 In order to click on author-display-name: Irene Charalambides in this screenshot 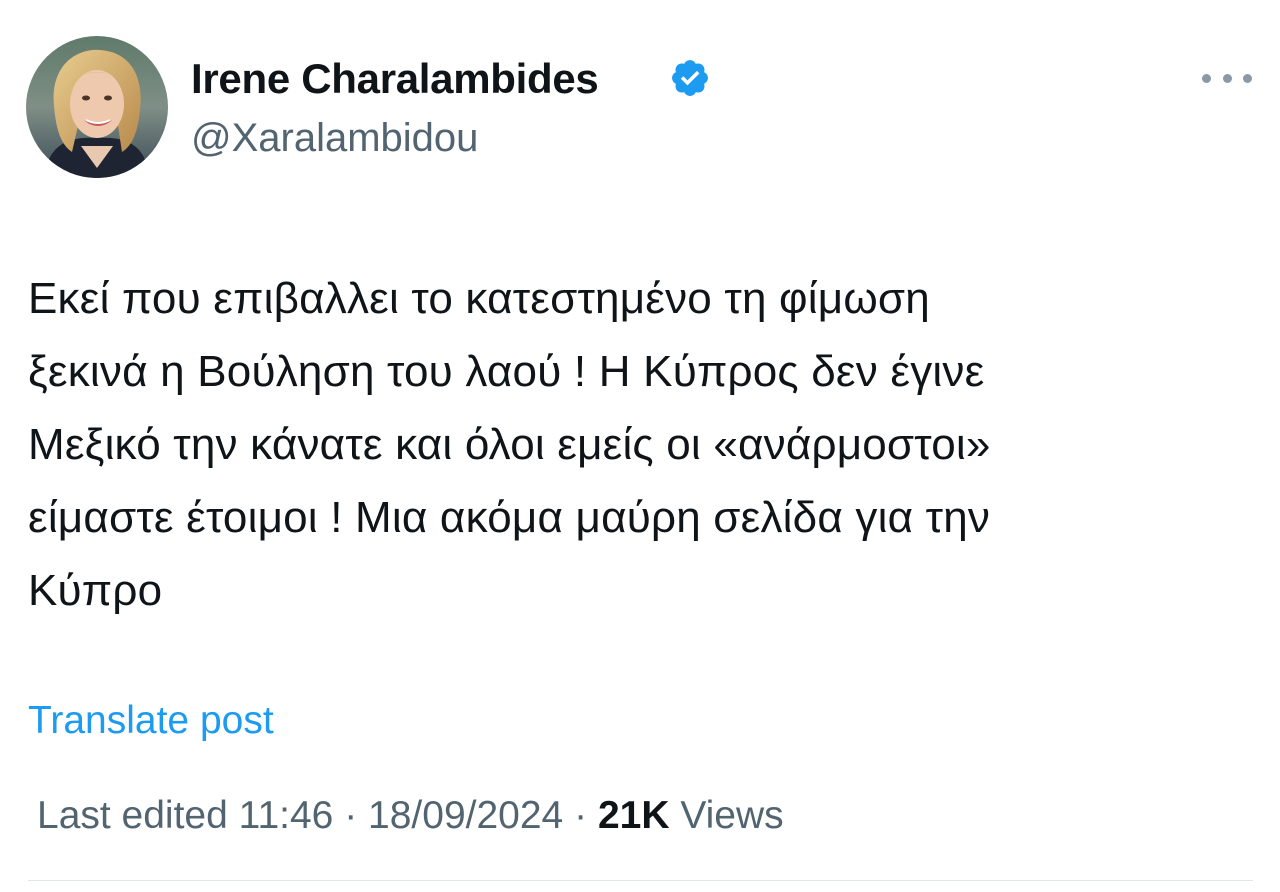, I will do `click(395, 79)`.